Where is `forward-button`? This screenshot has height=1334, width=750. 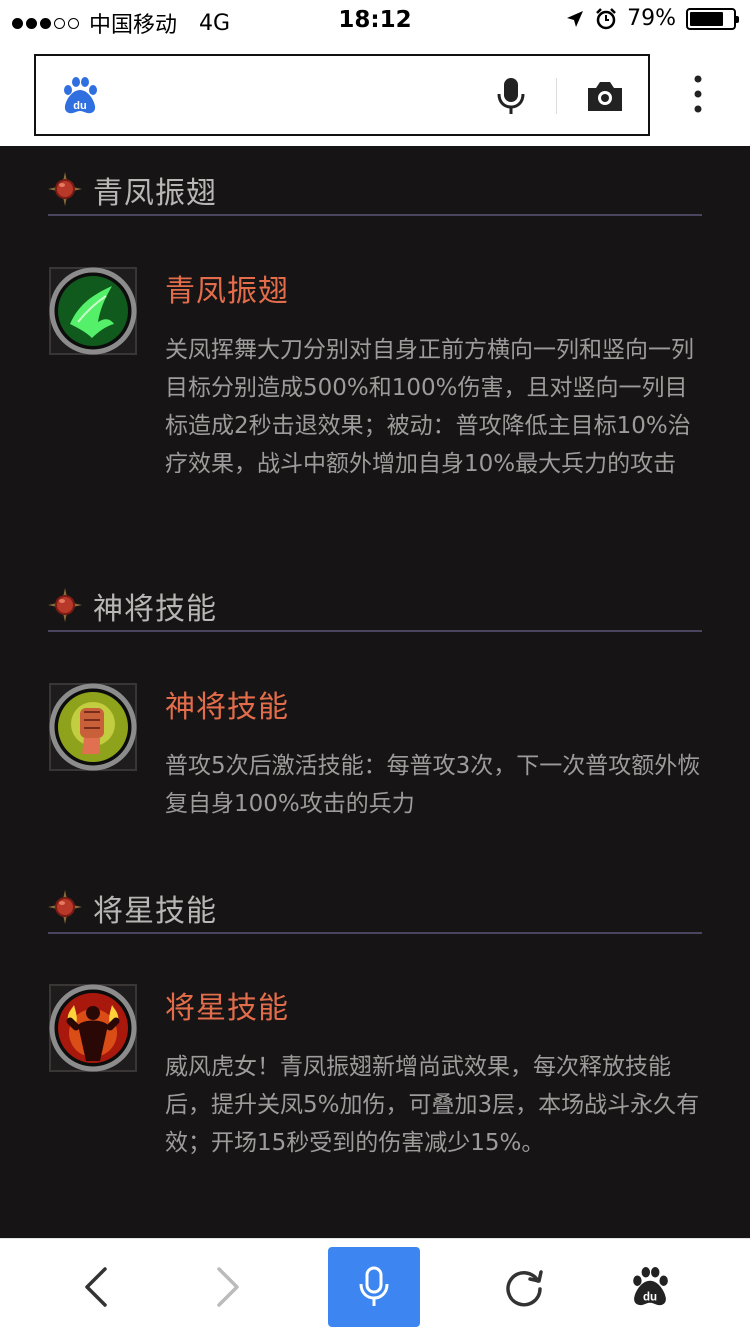 forward-button is located at coordinates (228, 1287).